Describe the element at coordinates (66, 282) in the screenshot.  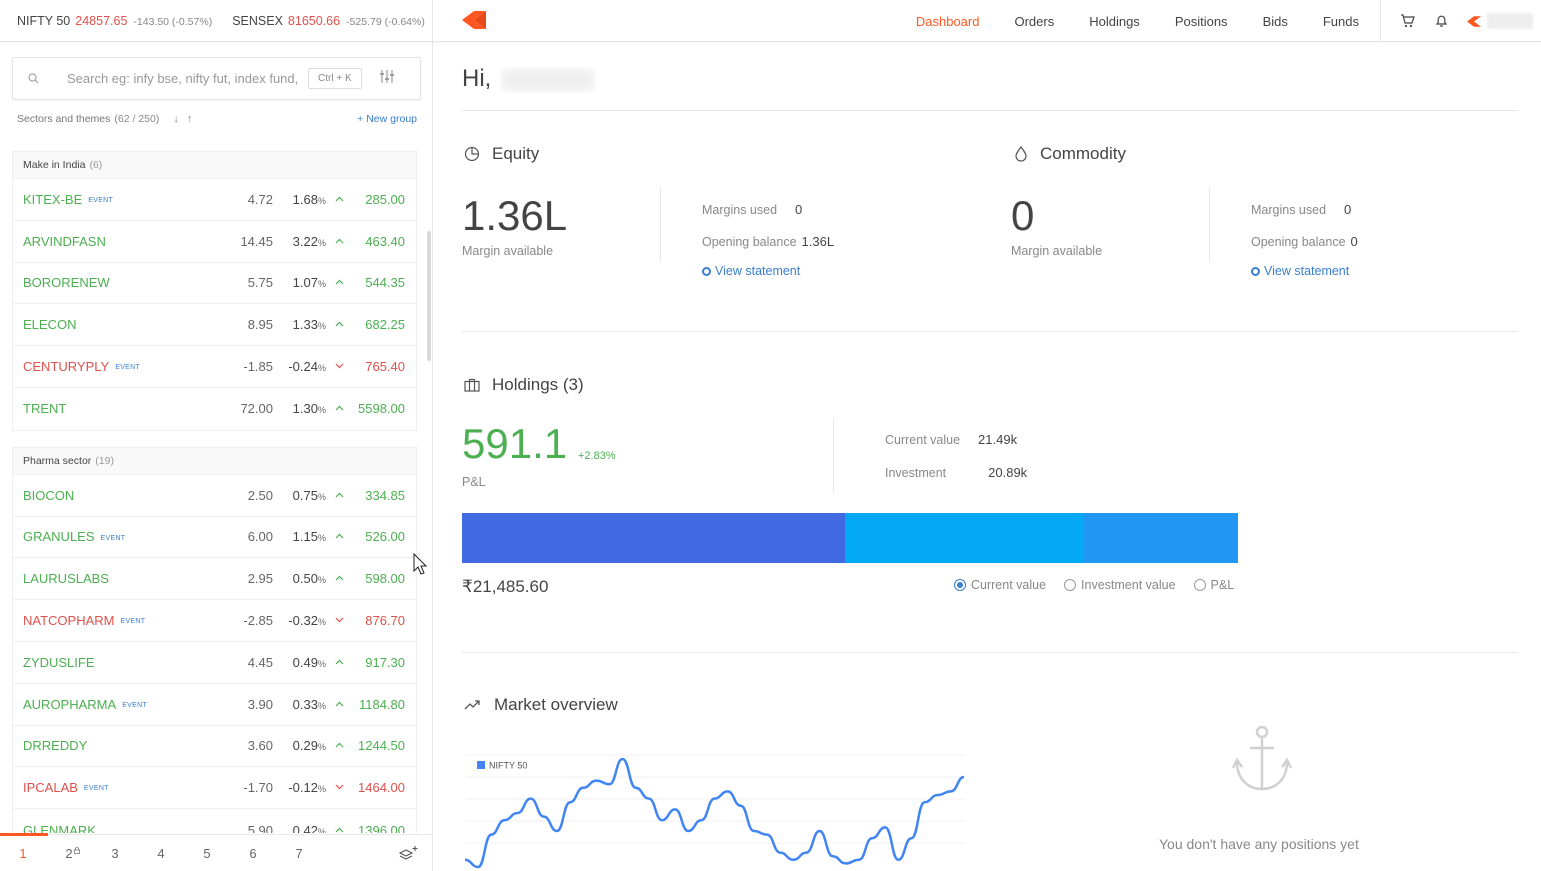
I see `instrument-symbol: BORORENEW` at that location.